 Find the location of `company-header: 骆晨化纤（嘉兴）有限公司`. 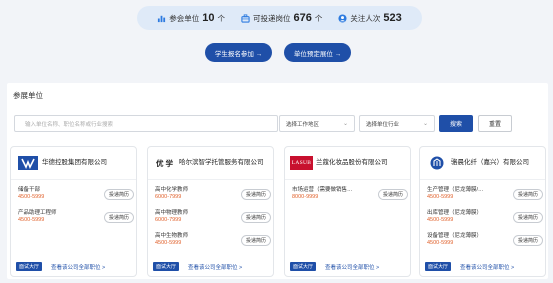

company-header: 骆晨化纤（嘉兴）有限公司 is located at coordinates (482, 163).